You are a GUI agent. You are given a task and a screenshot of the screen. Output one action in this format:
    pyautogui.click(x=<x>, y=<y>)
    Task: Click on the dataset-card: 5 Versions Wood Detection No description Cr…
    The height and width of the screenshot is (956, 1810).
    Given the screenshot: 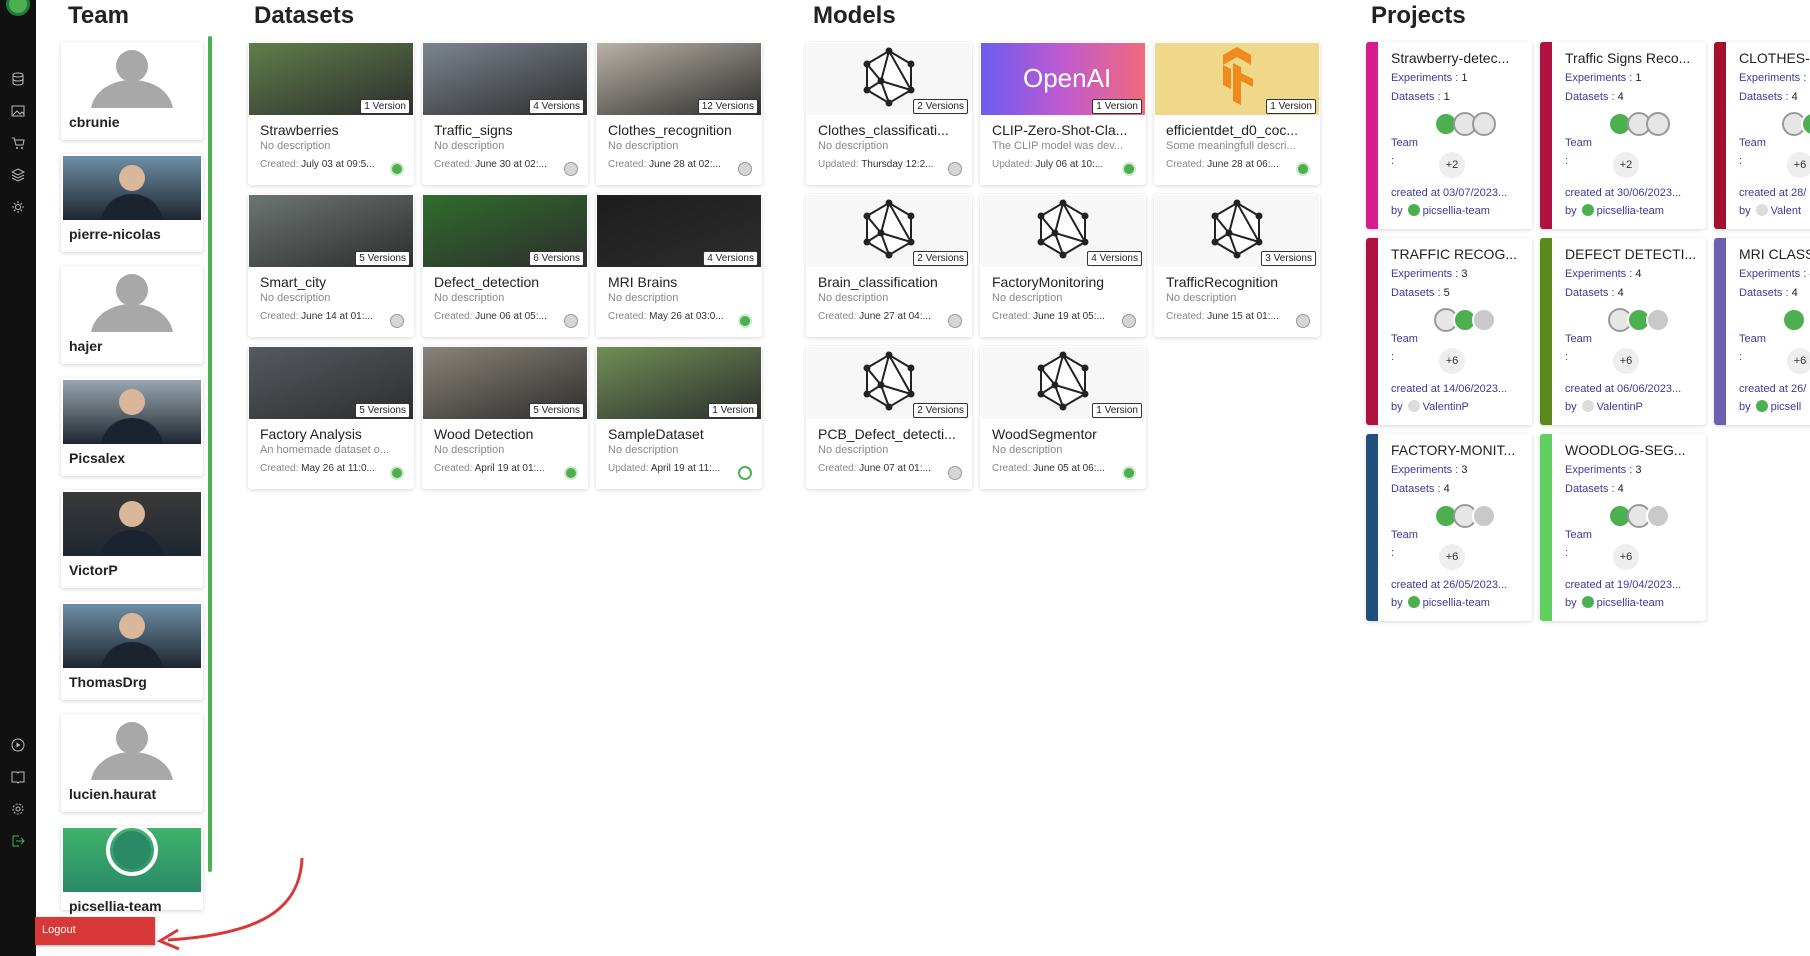 What is the action you would take?
    pyautogui.click(x=505, y=417)
    